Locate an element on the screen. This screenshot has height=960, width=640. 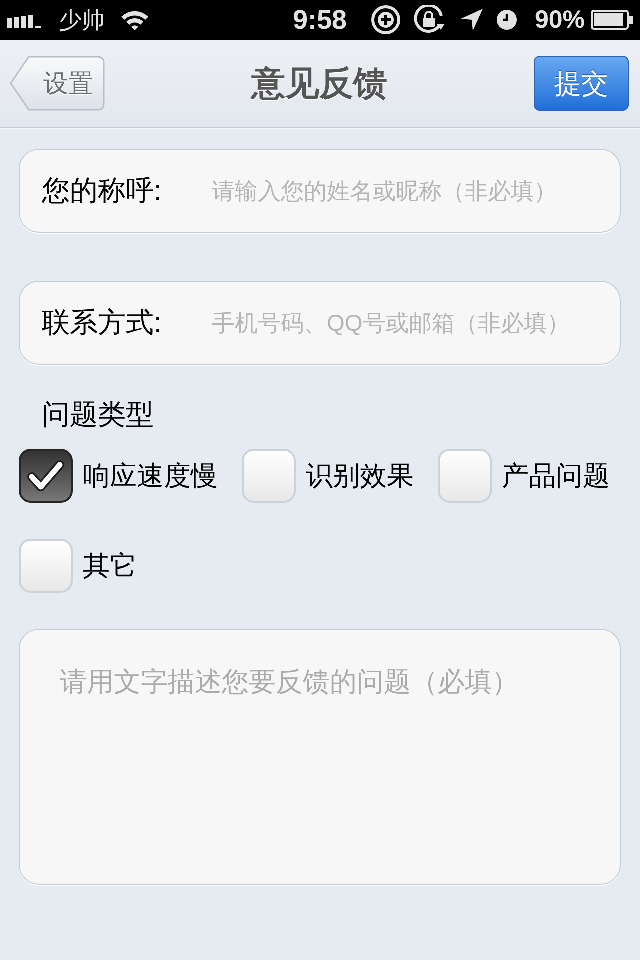
clock-icon is located at coordinates (506, 20).